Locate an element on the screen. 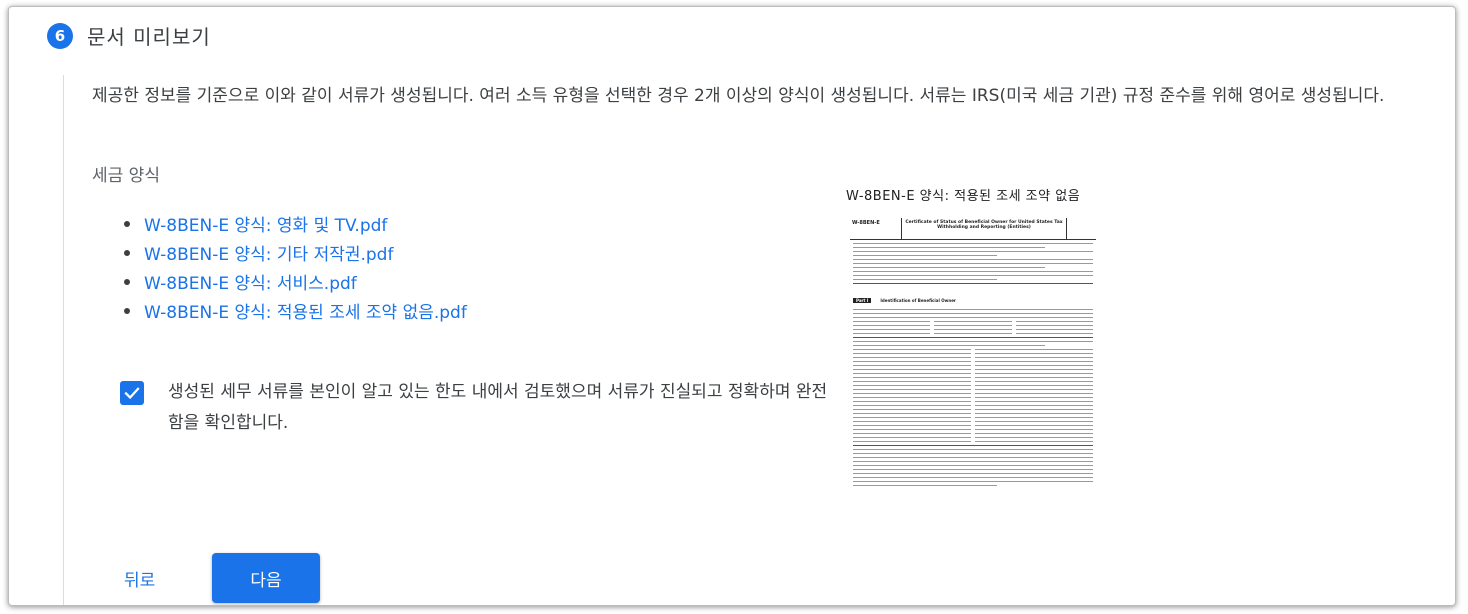 The height and width of the screenshot is (614, 1468). file-link-services: W-8BEN-E 양식: 서비스.pdf is located at coordinates (250, 281).